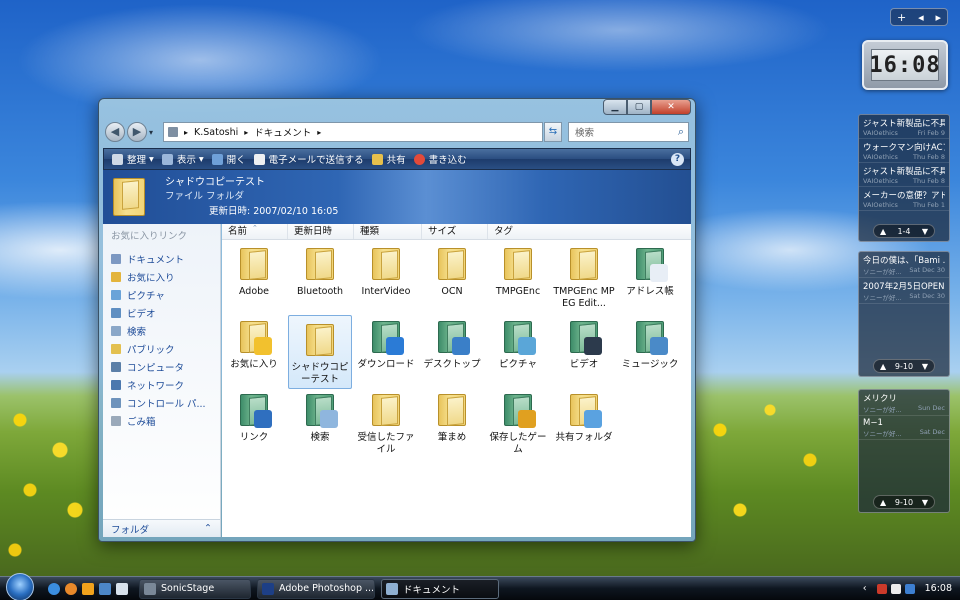  Describe the element at coordinates (518, 262) in the screenshot. I see `folder-icon` at that location.